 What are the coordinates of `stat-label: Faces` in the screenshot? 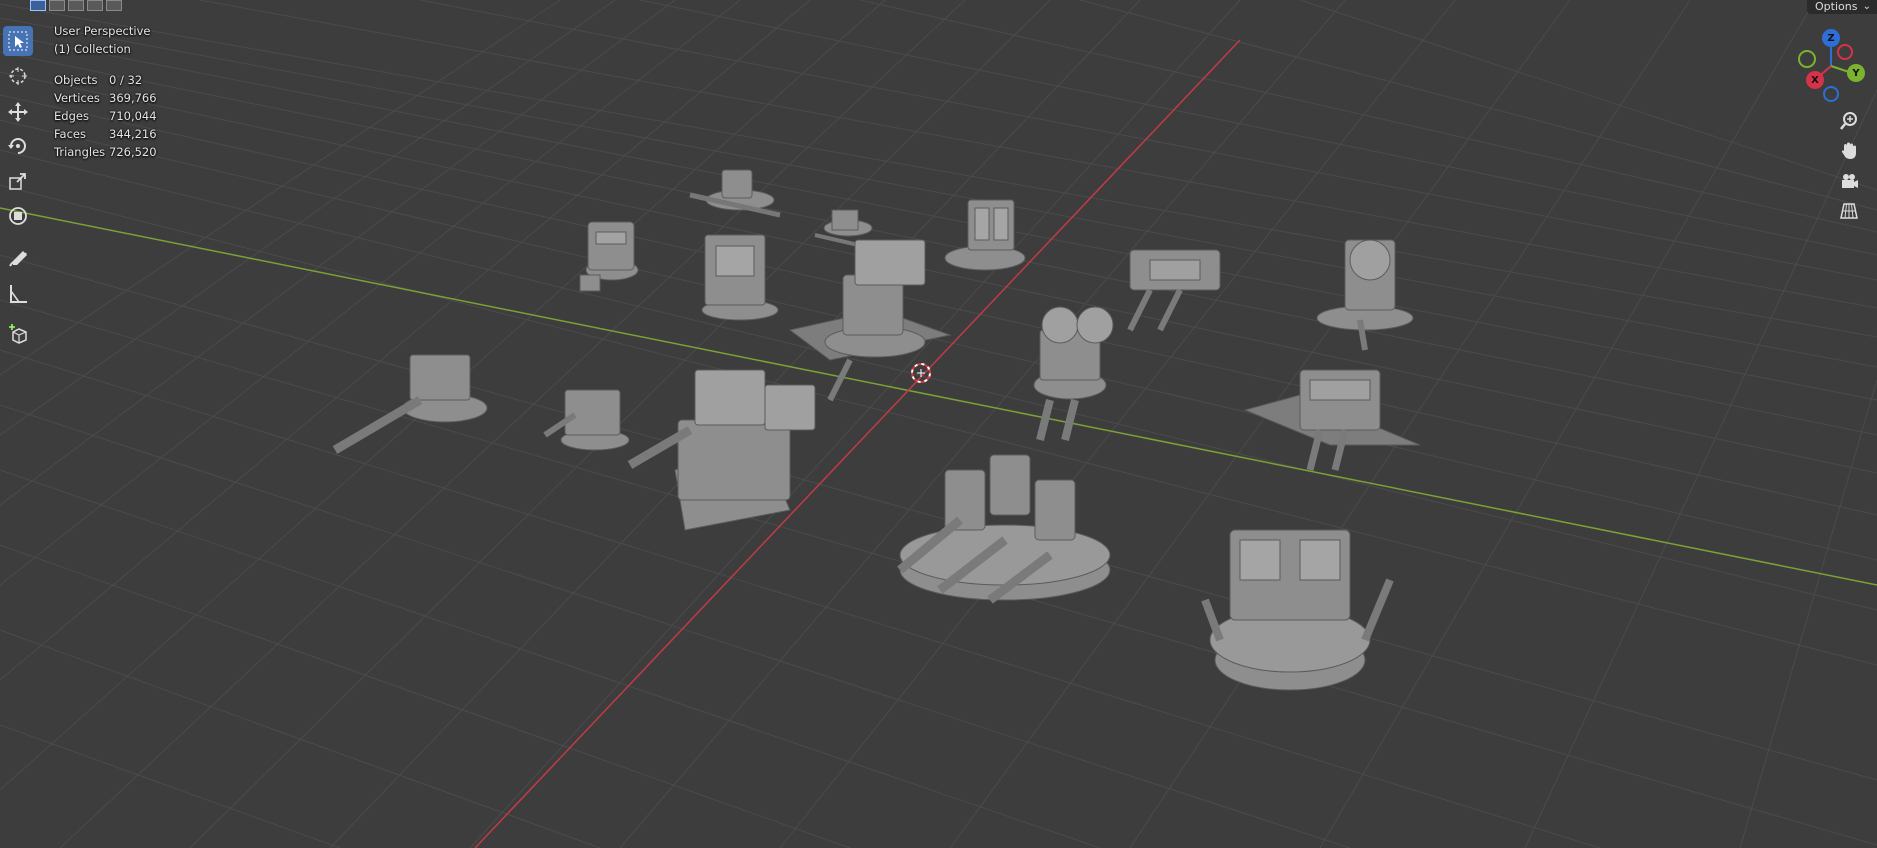 It's located at (70, 134).